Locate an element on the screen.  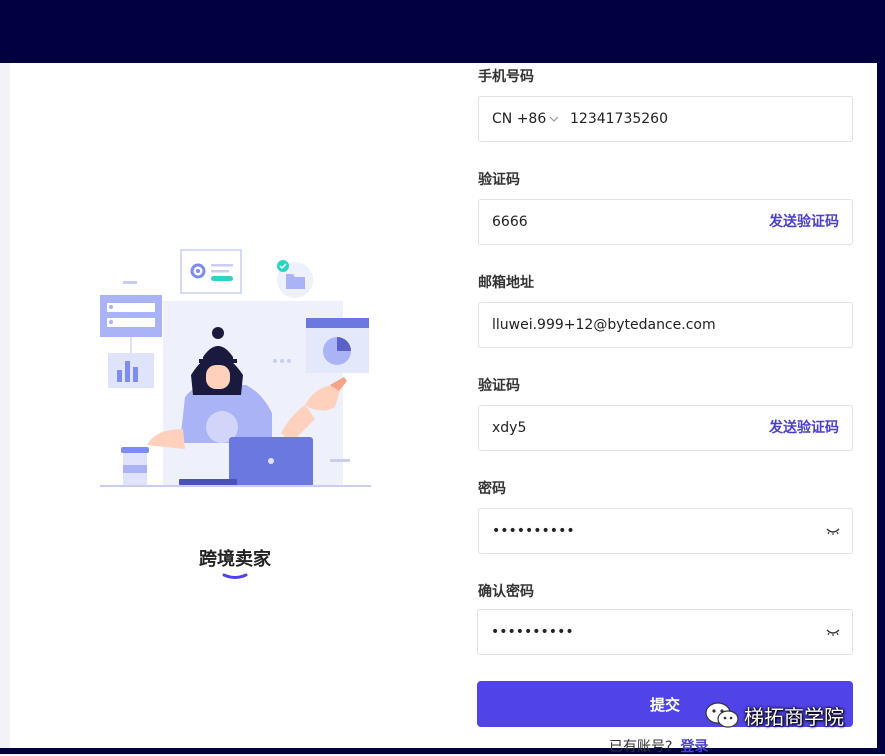
email-code-input is located at coordinates (612, 428).